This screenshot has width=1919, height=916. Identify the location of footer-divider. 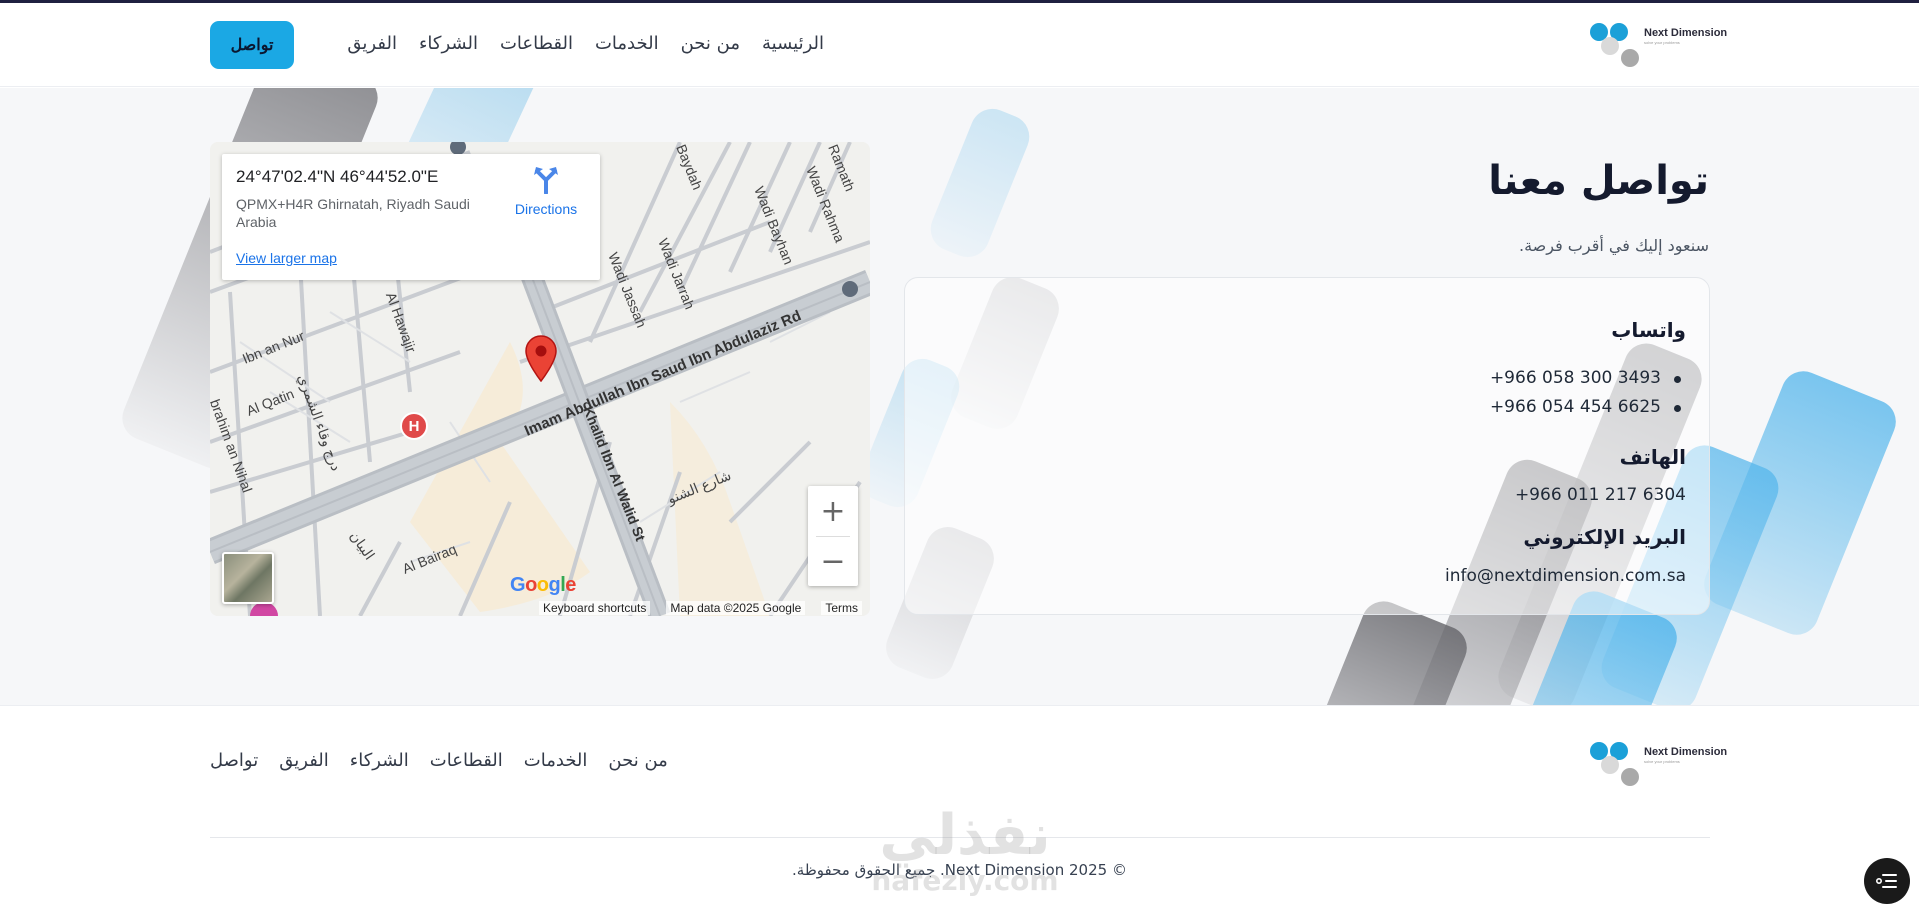
(960, 837).